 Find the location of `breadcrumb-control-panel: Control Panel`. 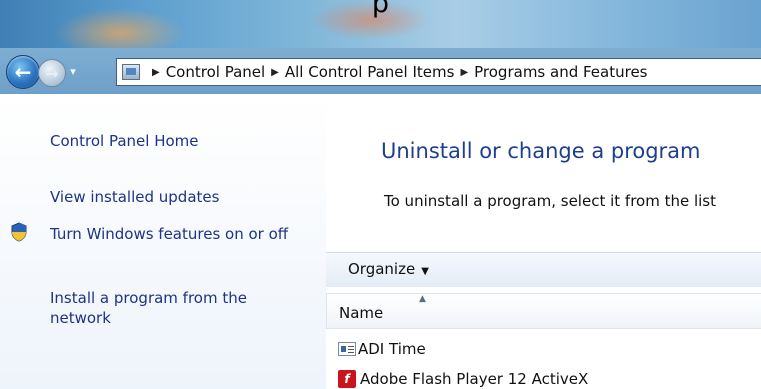

breadcrumb-control-panel: Control Panel is located at coordinates (215, 72).